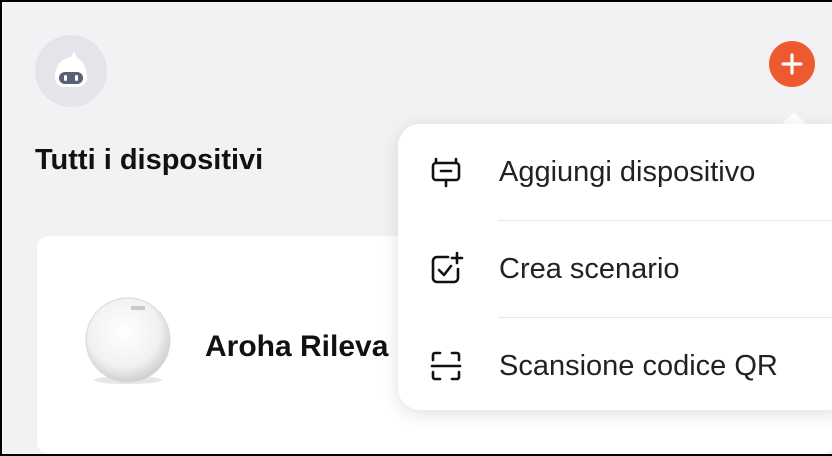  I want to click on plus-icon, so click(792, 64).